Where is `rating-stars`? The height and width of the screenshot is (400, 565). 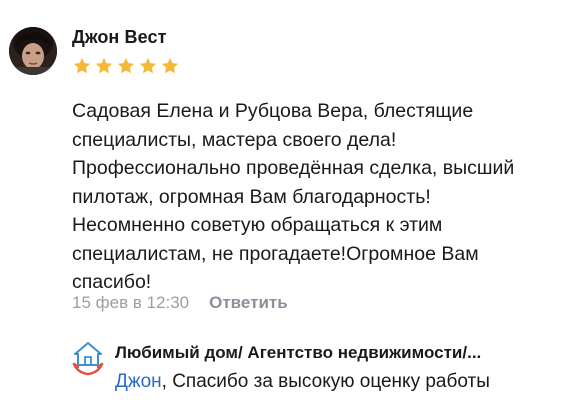
rating-stars is located at coordinates (126, 67).